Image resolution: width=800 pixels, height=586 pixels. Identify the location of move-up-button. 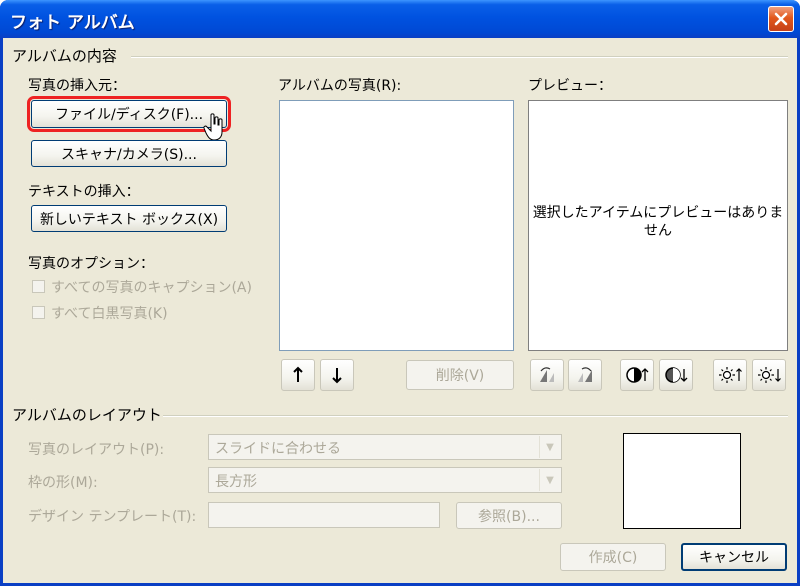
(298, 375).